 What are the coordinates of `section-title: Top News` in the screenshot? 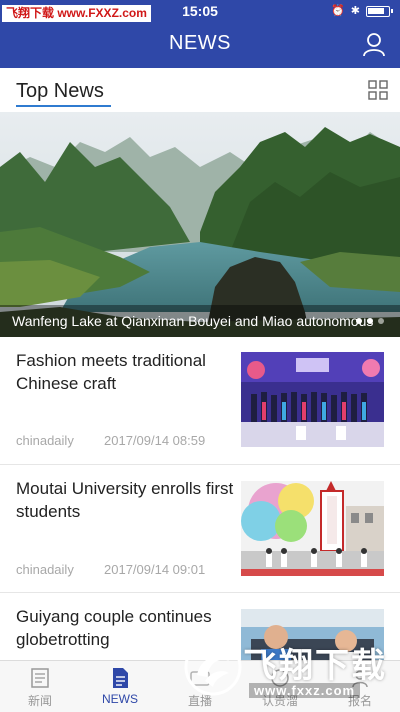 It's located at (60, 91).